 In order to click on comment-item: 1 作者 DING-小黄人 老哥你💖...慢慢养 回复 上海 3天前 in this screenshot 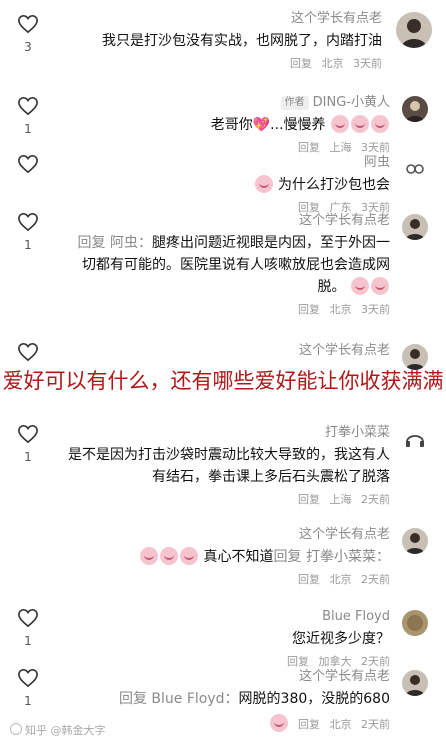, I will do `click(223, 124)`.